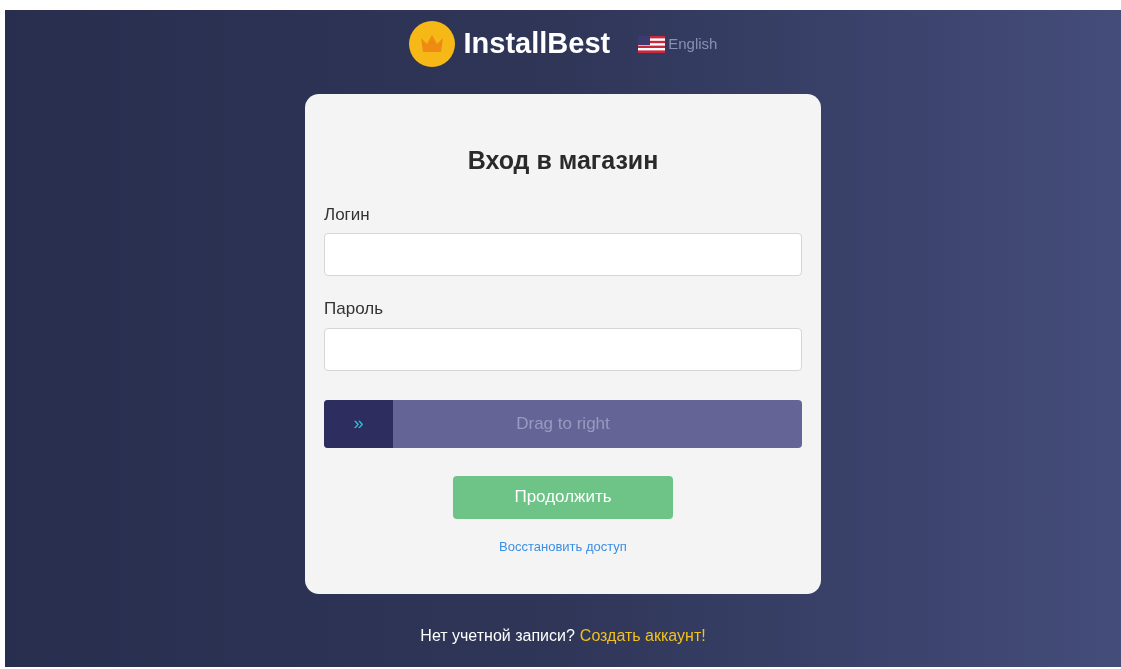 The width and height of the screenshot is (1121, 669). Describe the element at coordinates (354, 309) in the screenshot. I see `field-label: Пароль` at that location.